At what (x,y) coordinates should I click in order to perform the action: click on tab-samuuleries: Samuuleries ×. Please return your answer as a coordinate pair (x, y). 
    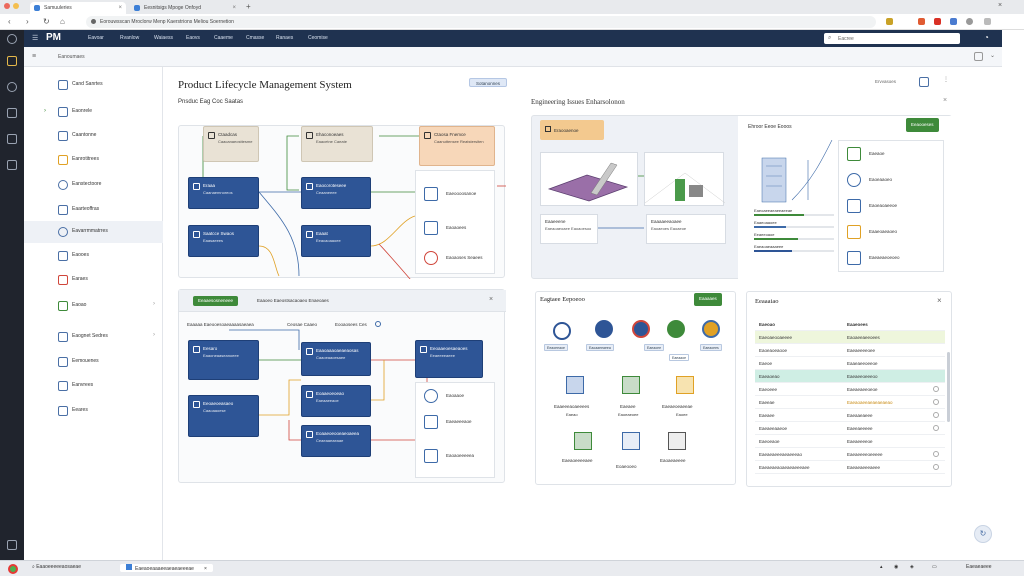
    Looking at the image, I should click on (78, 8).